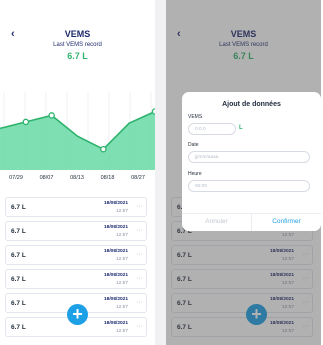  I want to click on x-tick-label: 08/27, so click(138, 178).